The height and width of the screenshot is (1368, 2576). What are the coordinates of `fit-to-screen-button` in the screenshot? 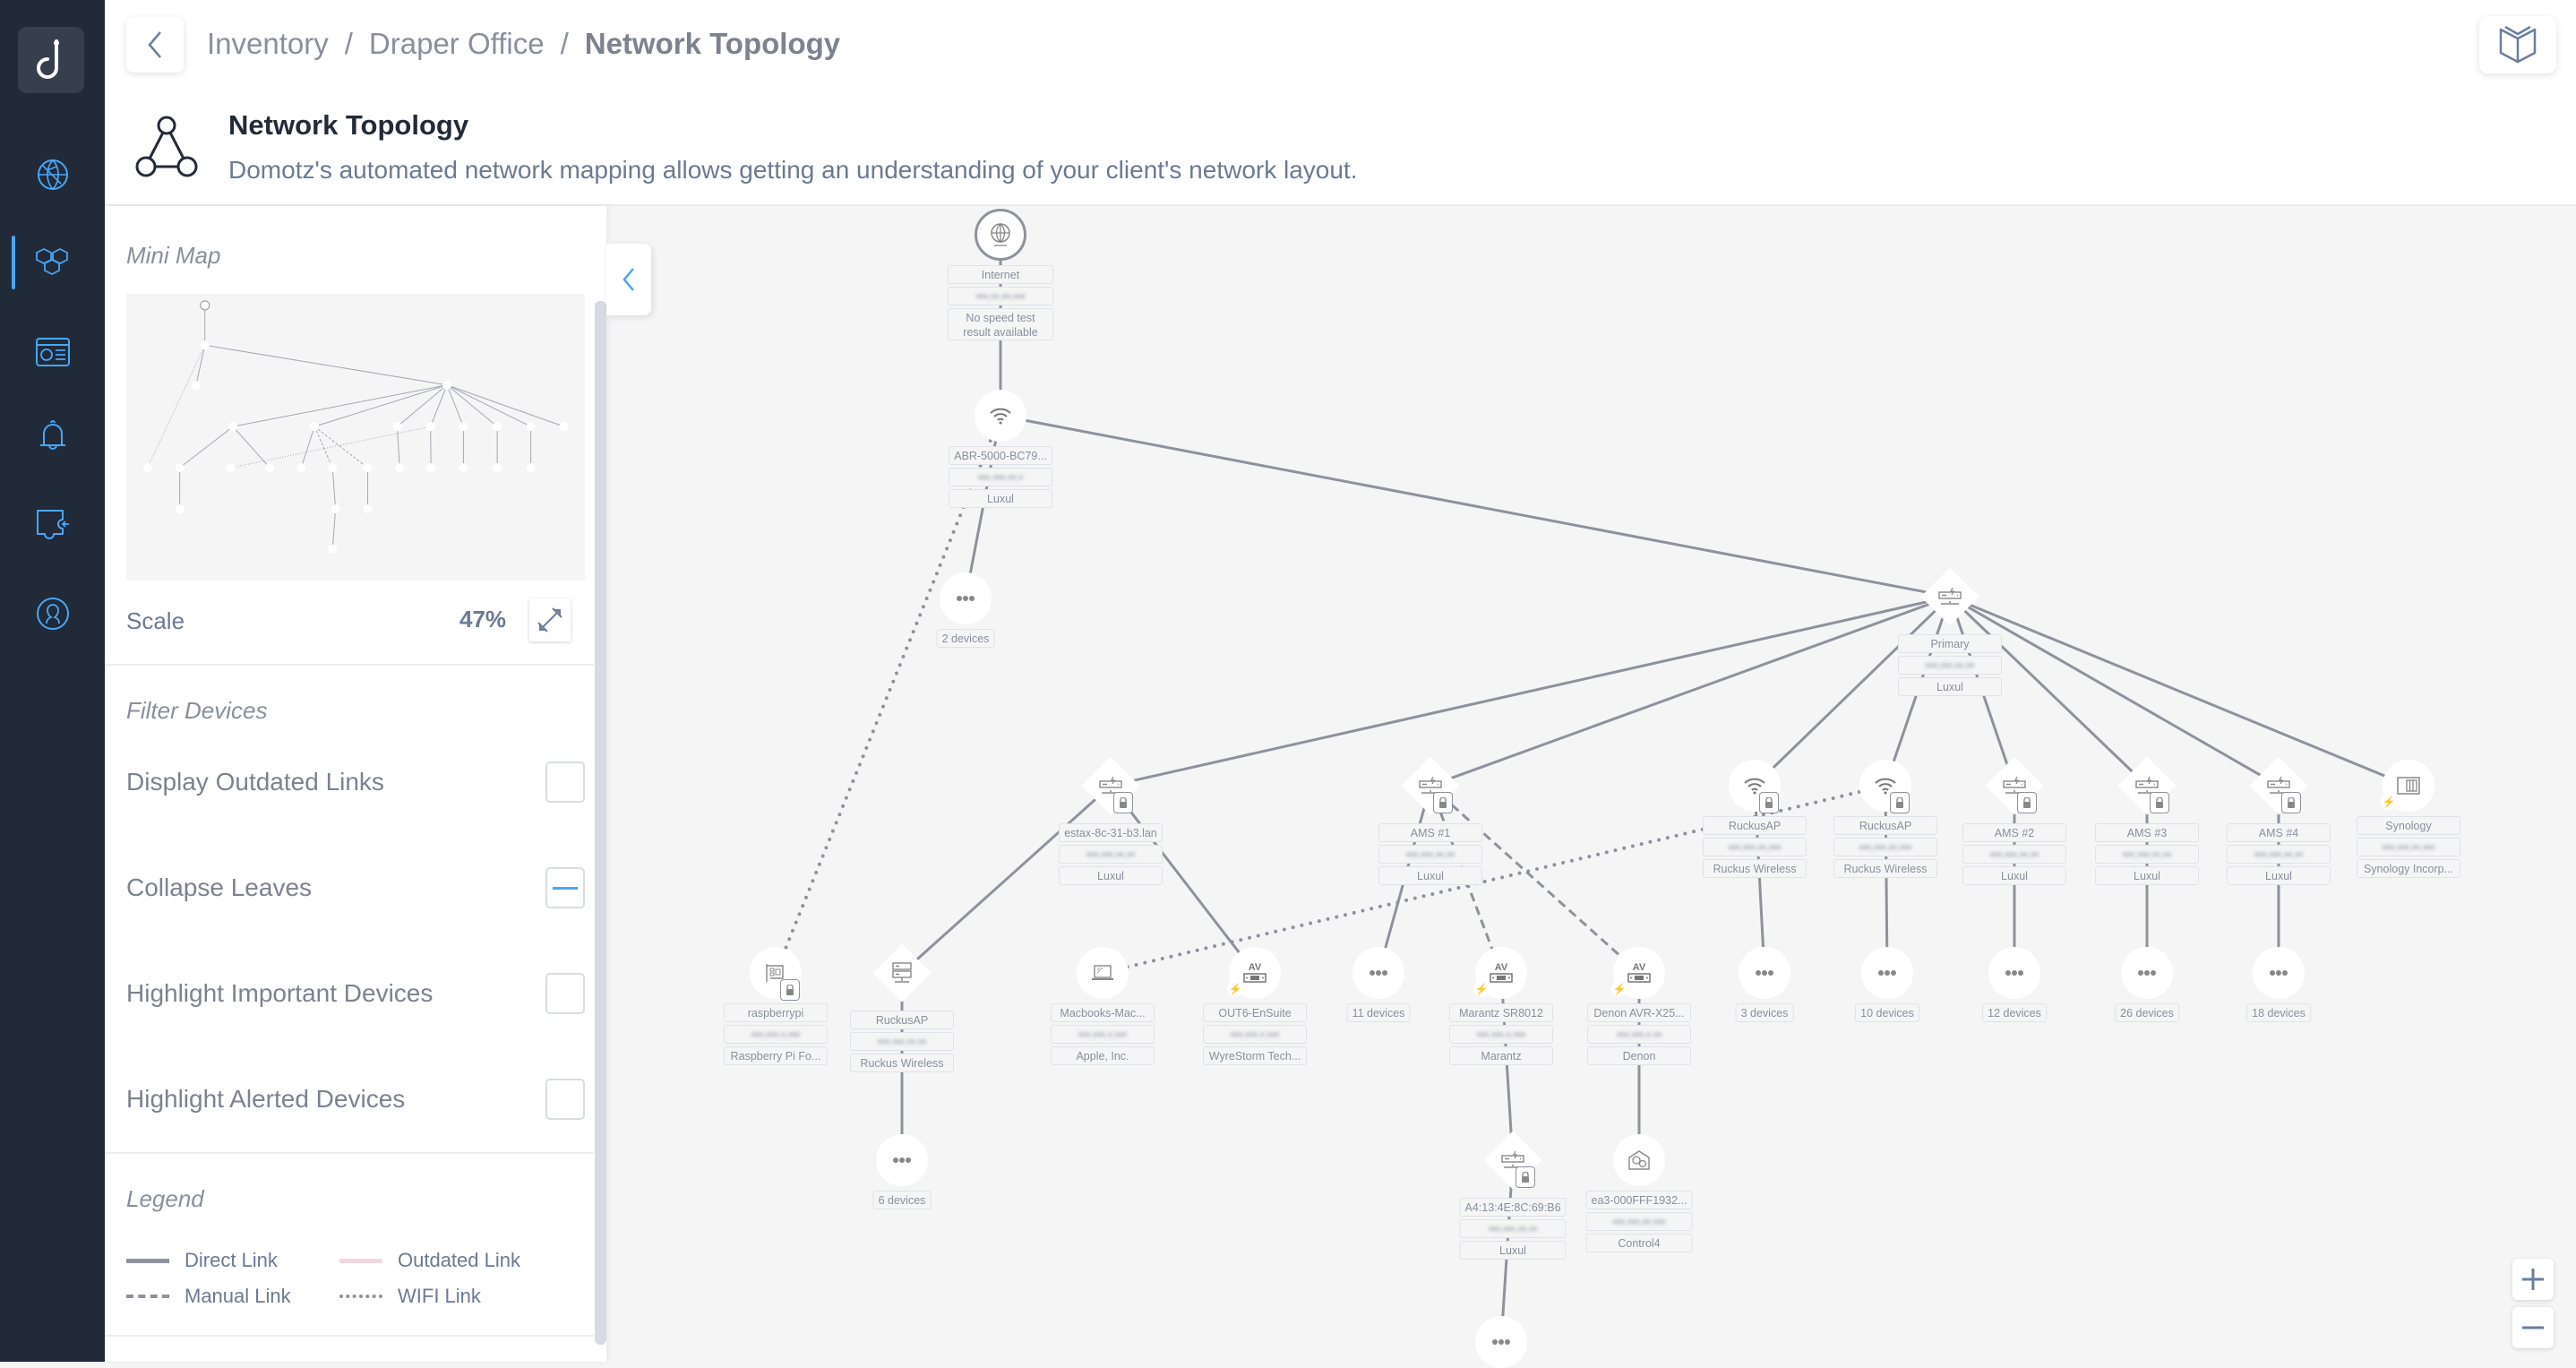 It's located at (550, 619).